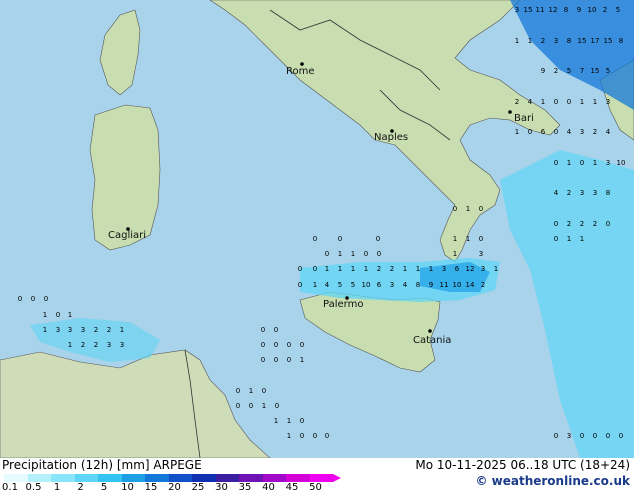 The image size is (634, 493). I want to click on scale-tick-label: 40, so click(268, 487).